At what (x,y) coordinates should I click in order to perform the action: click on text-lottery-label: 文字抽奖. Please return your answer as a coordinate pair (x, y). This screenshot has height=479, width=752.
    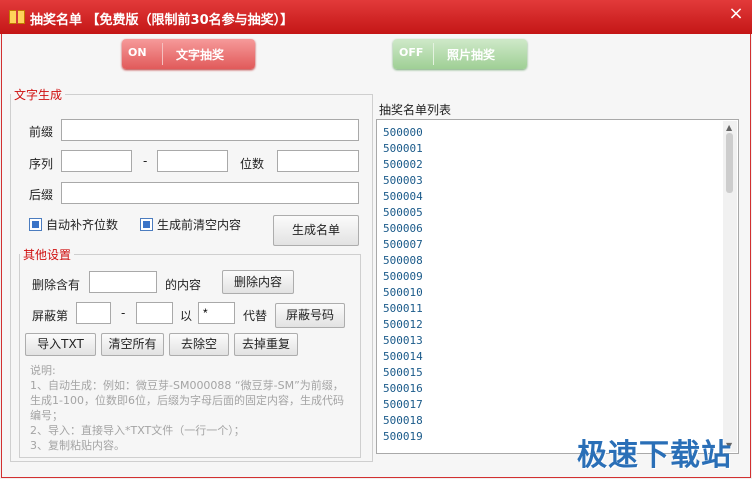
    Looking at the image, I should click on (200, 55).